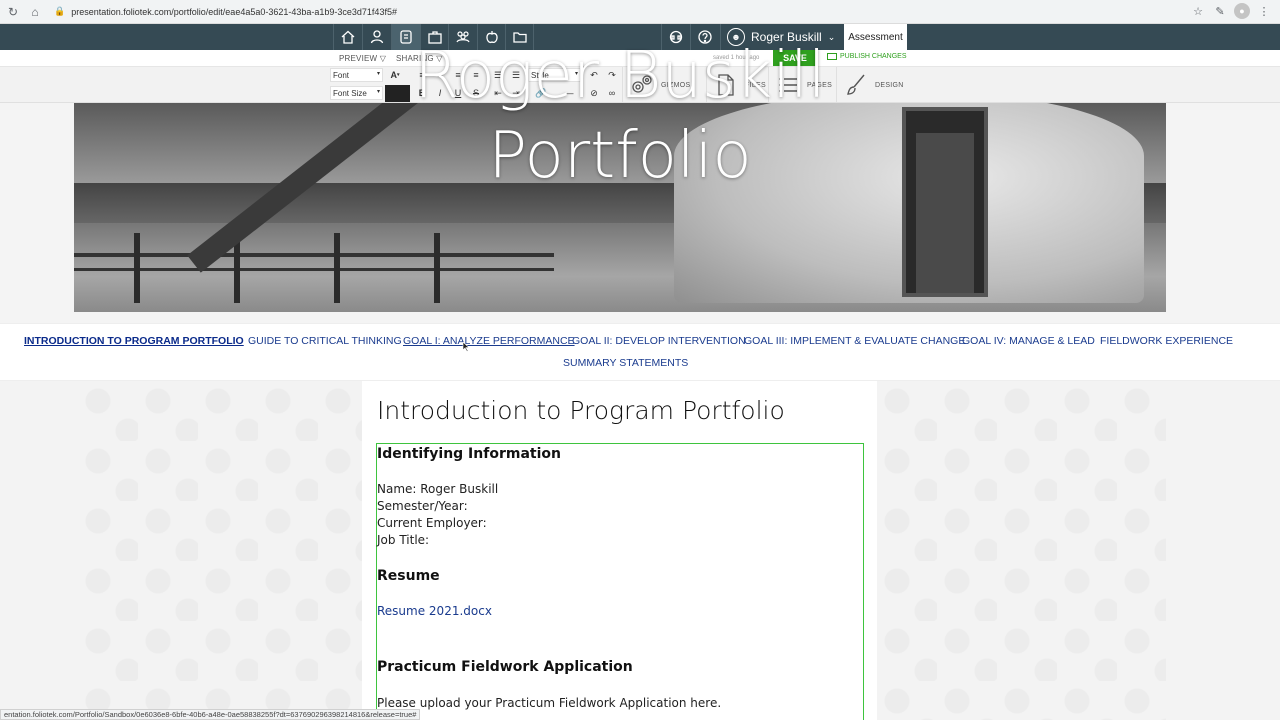 The height and width of the screenshot is (720, 1280). I want to click on nav-goal-3: GOAL III: IMPLEMENT & EVALUATE CHANGE, so click(854, 341).